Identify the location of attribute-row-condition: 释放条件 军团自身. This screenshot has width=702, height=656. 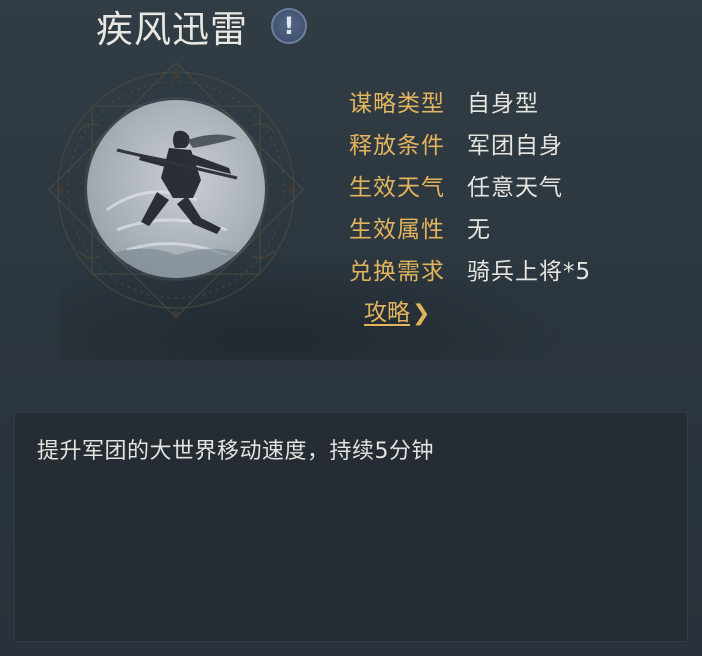
(470, 143).